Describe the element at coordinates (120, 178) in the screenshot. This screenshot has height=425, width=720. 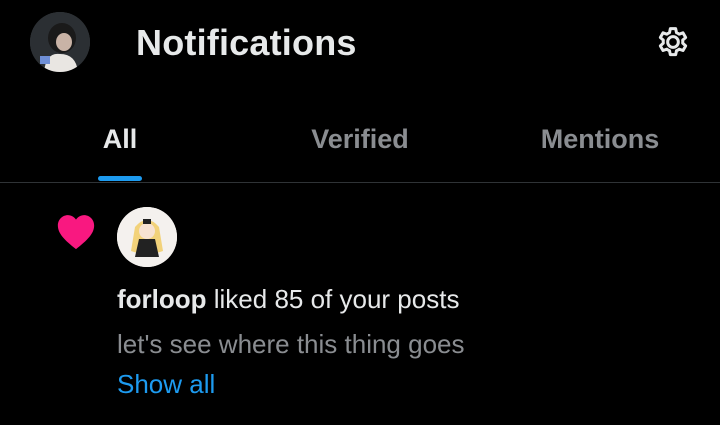
I see `active-tab-indicator` at that location.